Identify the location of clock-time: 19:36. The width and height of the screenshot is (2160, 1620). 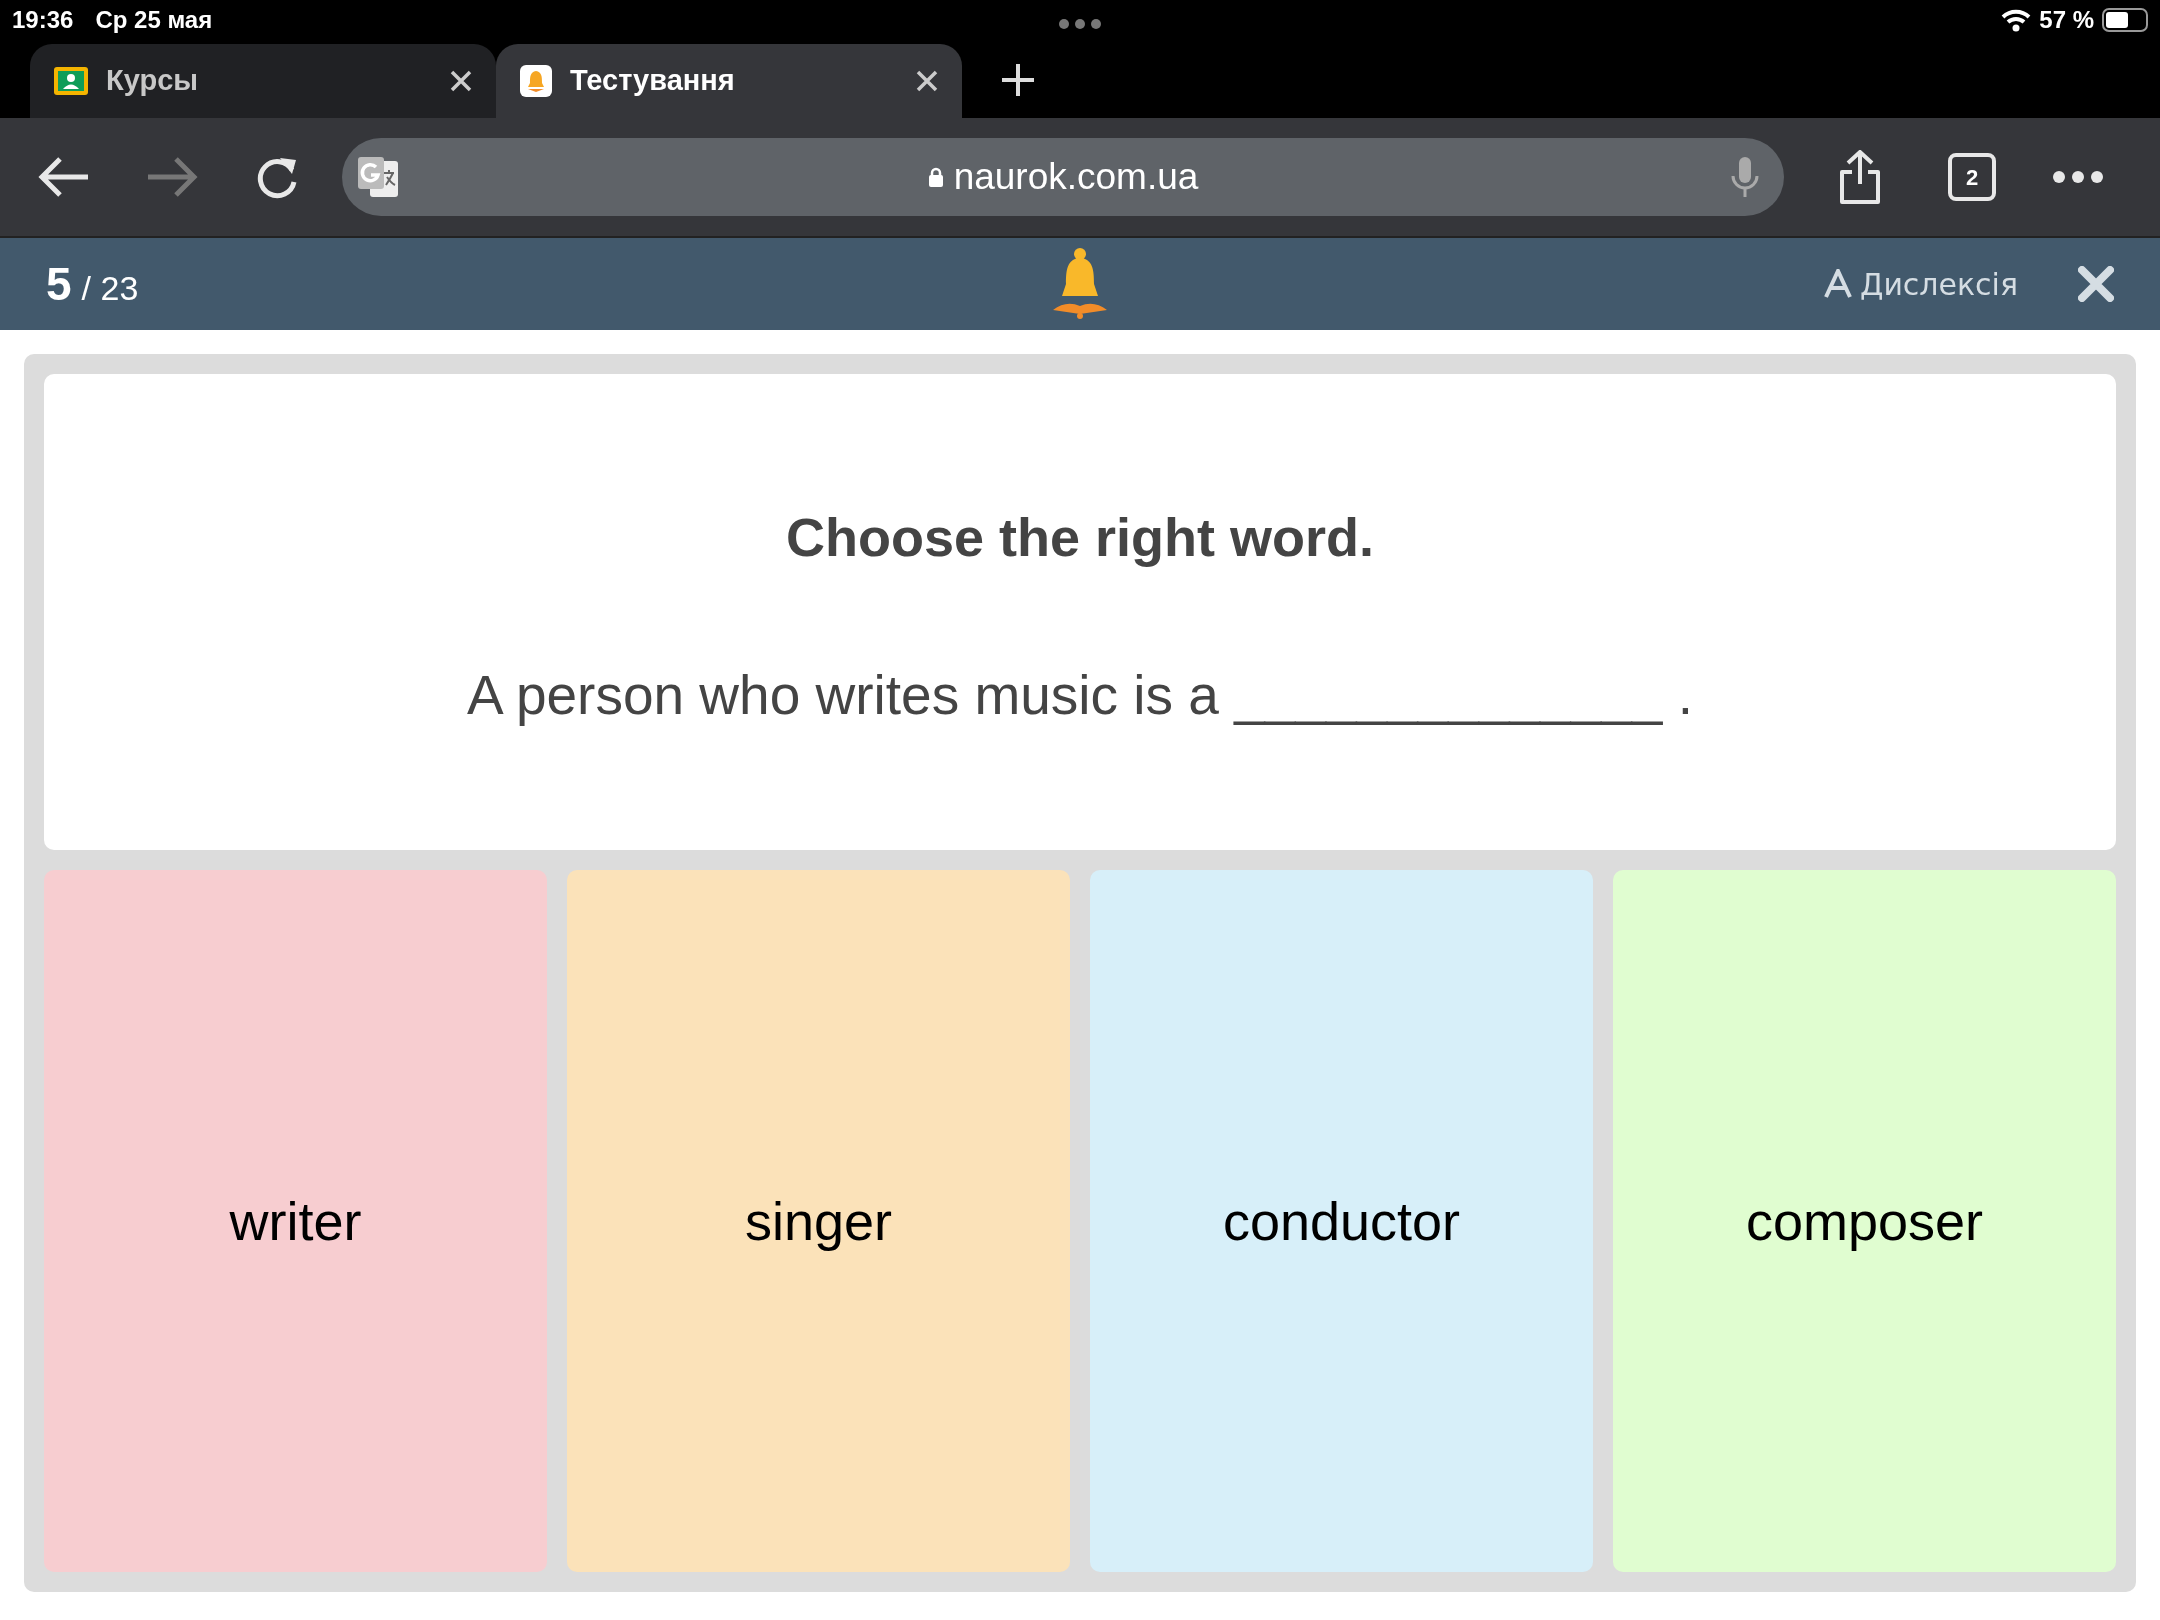
(43, 20).